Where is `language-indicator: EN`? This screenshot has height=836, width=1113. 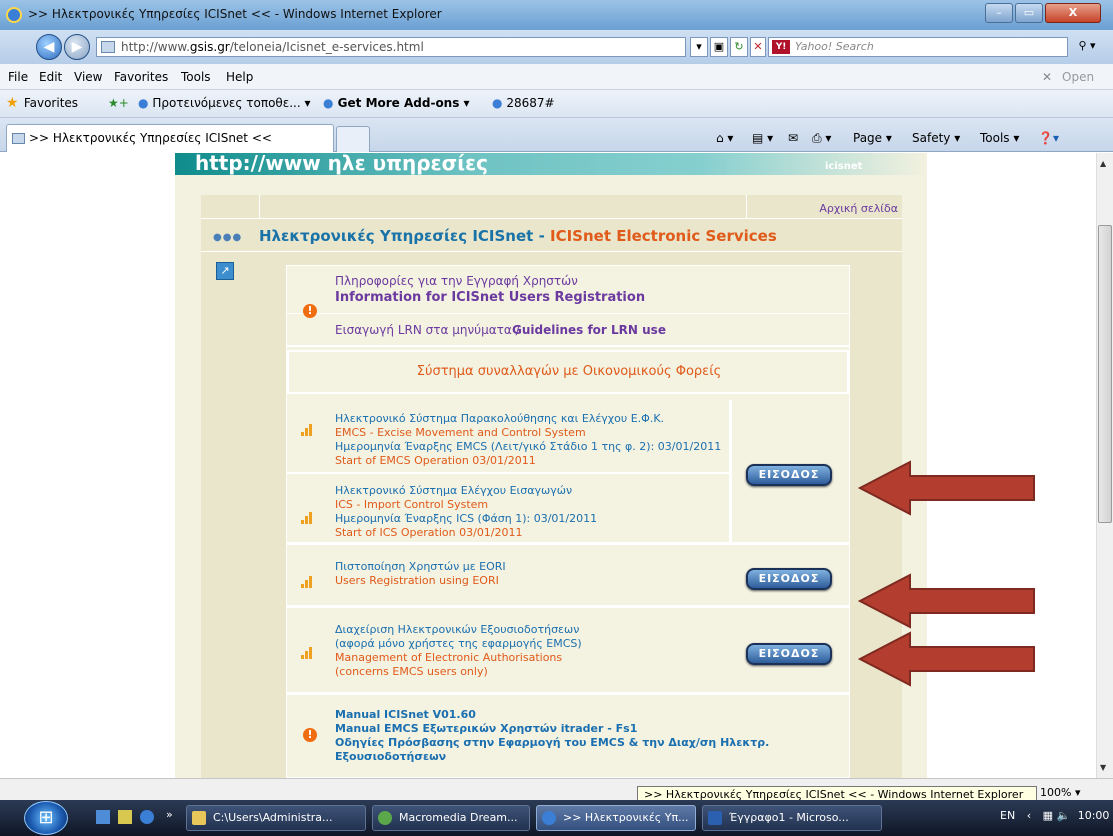 language-indicator: EN is located at coordinates (1007, 815).